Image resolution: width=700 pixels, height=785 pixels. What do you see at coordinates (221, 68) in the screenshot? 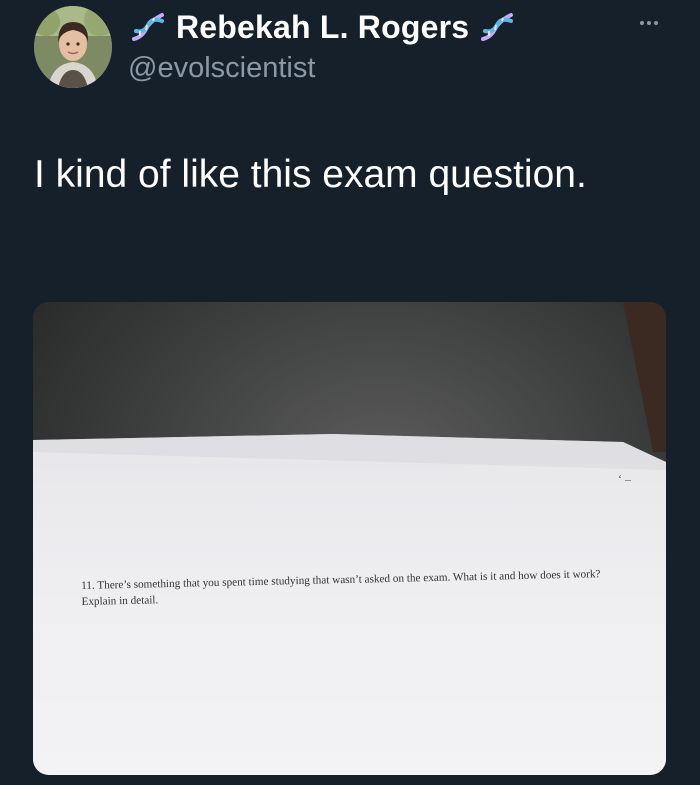
I see `author-handle: @evolscientist` at bounding box center [221, 68].